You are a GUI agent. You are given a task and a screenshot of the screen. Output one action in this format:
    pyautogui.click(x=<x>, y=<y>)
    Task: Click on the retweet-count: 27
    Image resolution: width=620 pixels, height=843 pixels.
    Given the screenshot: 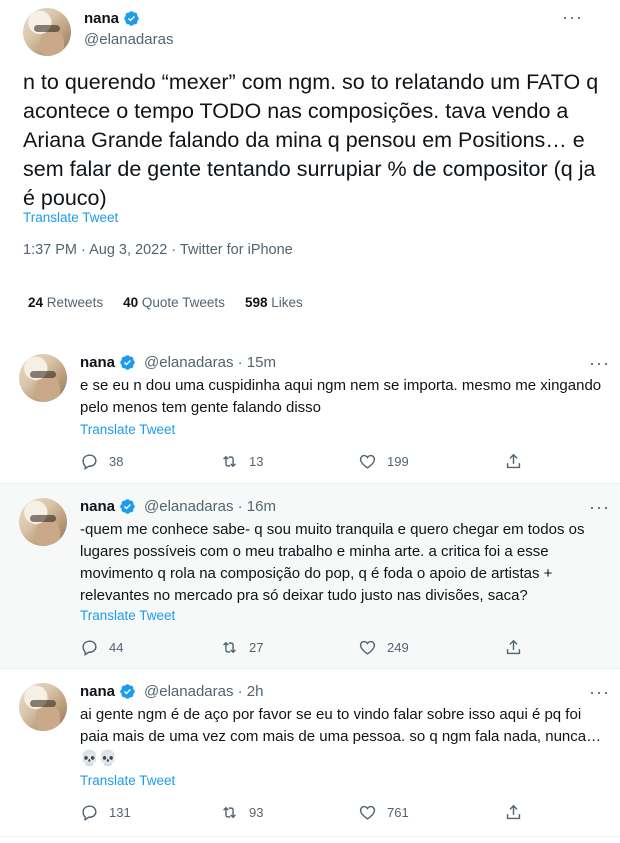 What is the action you would take?
    pyautogui.click(x=256, y=647)
    